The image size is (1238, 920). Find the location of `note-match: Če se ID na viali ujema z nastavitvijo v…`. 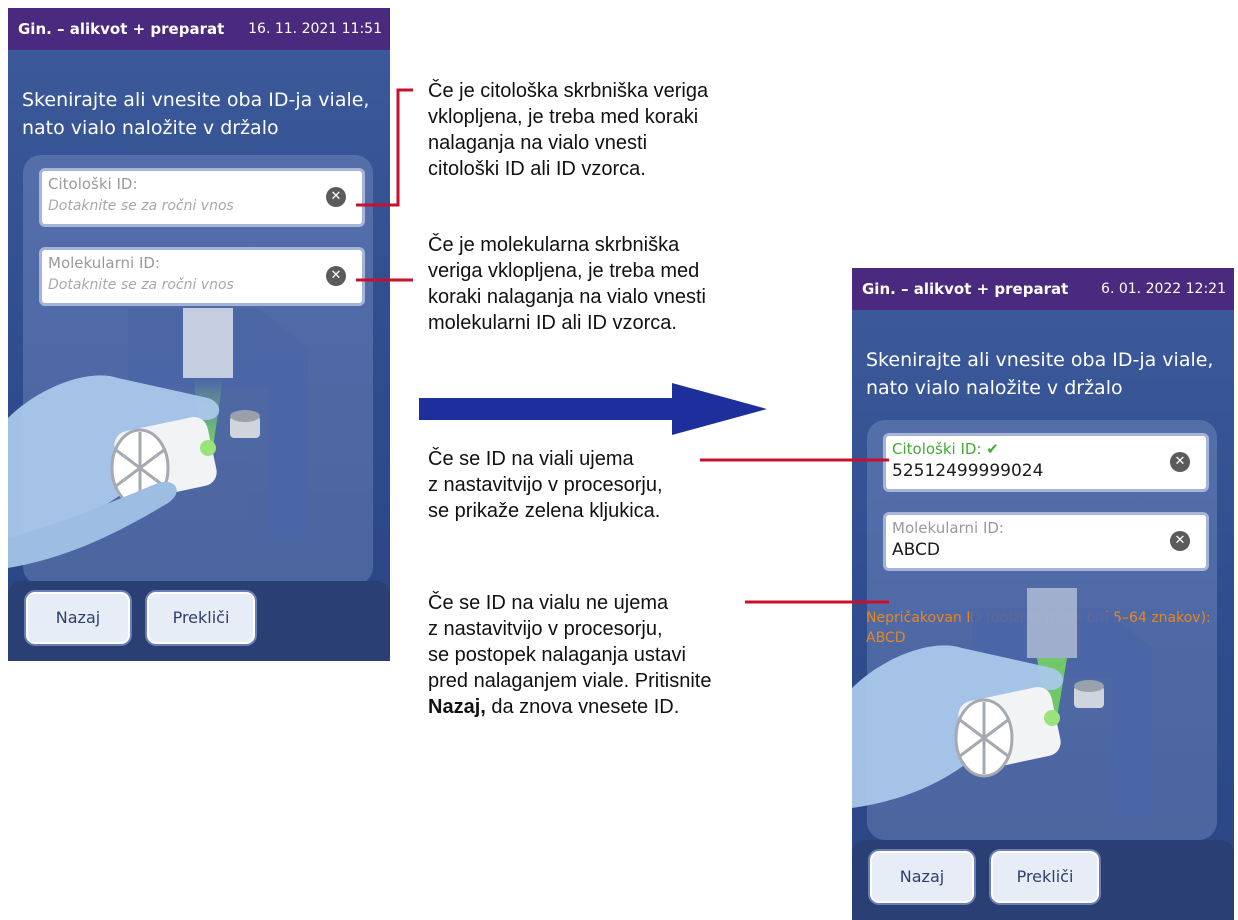

note-match: Če se ID na viali ujema z nastavitvijo v… is located at coordinates (545, 485).